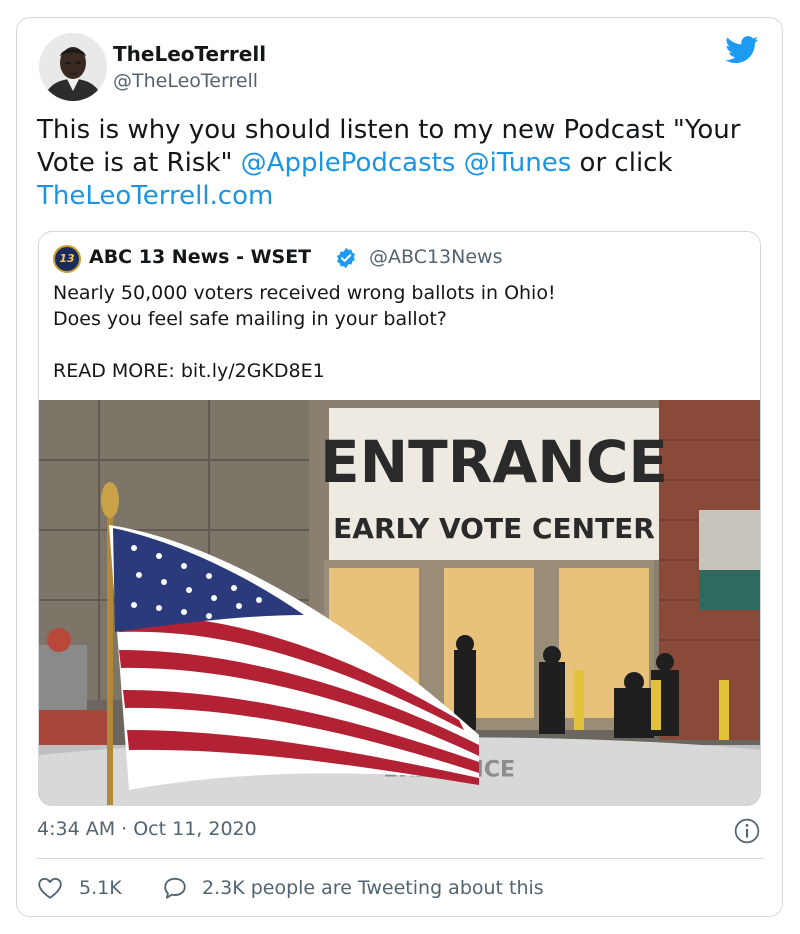  I want to click on author-handle: @TheLeoTerrell, so click(185, 81).